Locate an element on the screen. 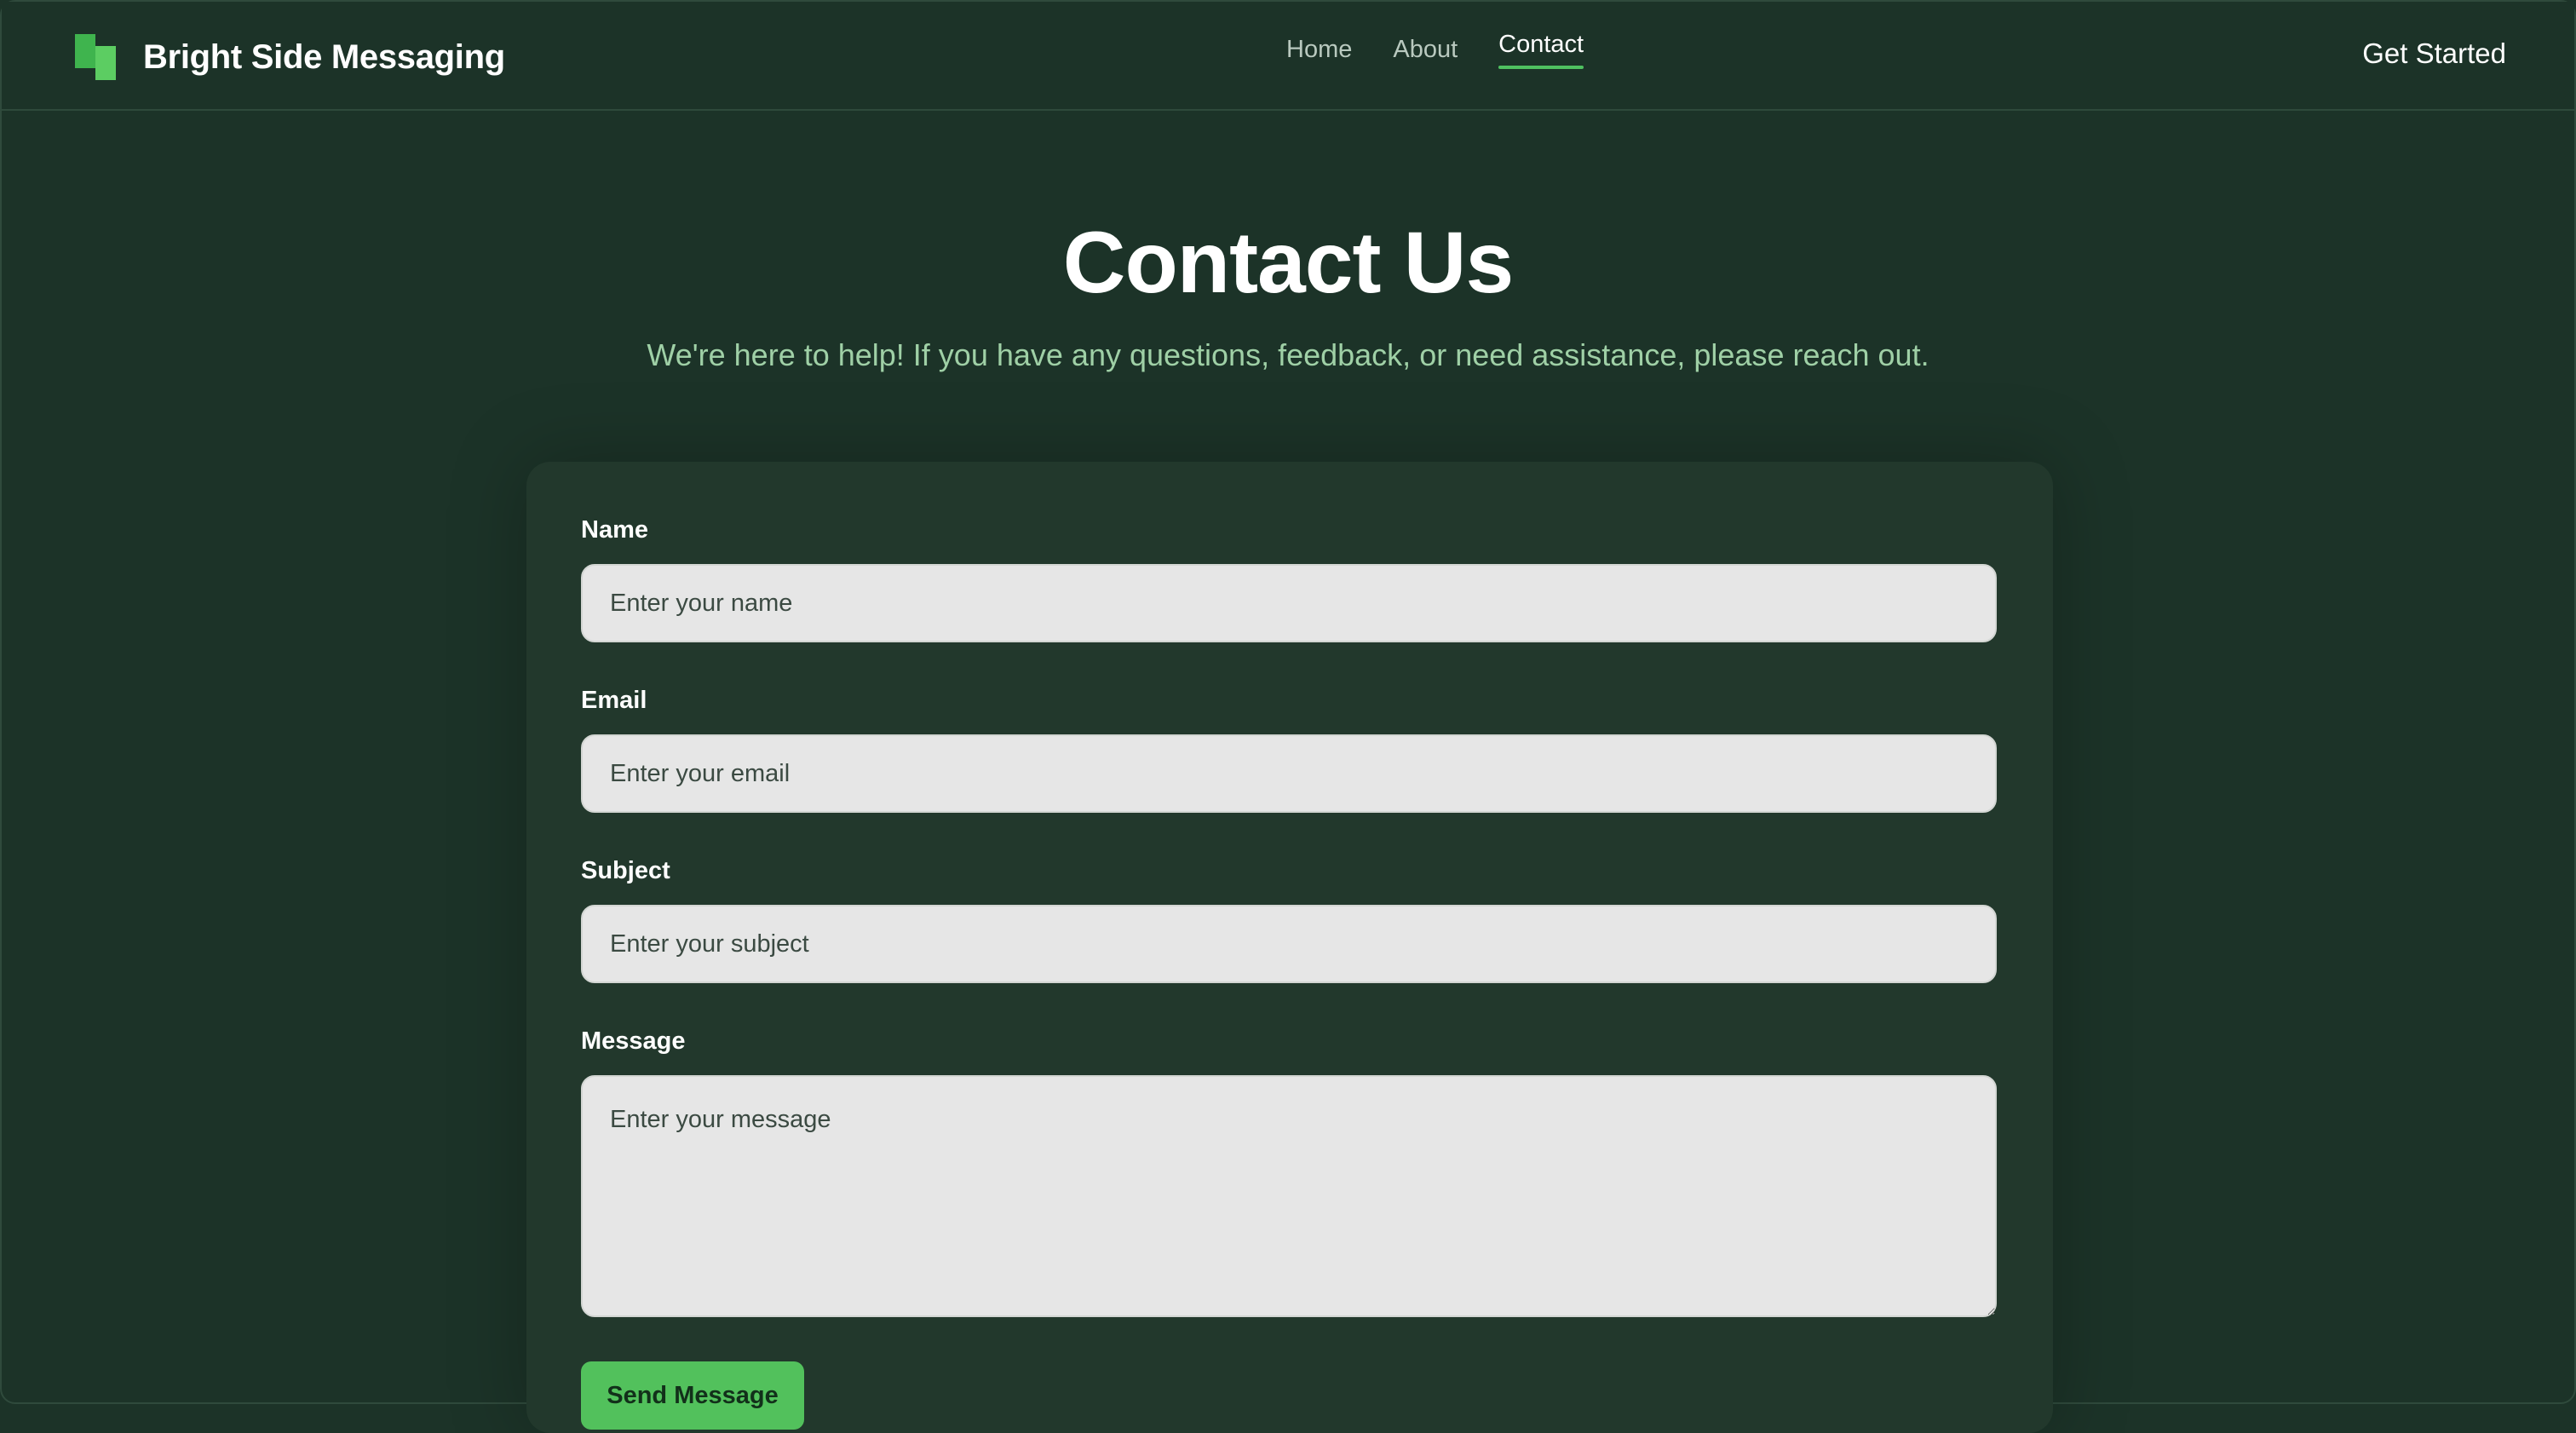 The width and height of the screenshot is (2576, 1433). send-message-button: Send Message is located at coordinates (693, 1395).